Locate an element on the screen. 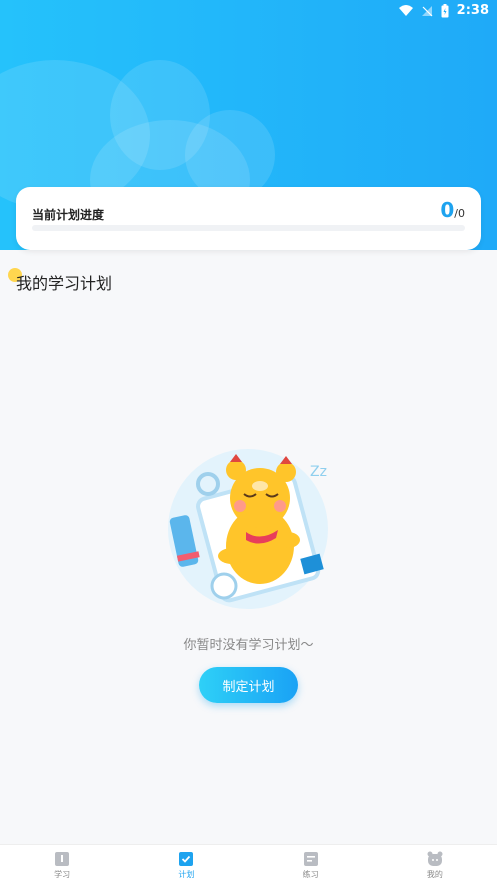 The image size is (497, 885). profile-icon is located at coordinates (435, 858).